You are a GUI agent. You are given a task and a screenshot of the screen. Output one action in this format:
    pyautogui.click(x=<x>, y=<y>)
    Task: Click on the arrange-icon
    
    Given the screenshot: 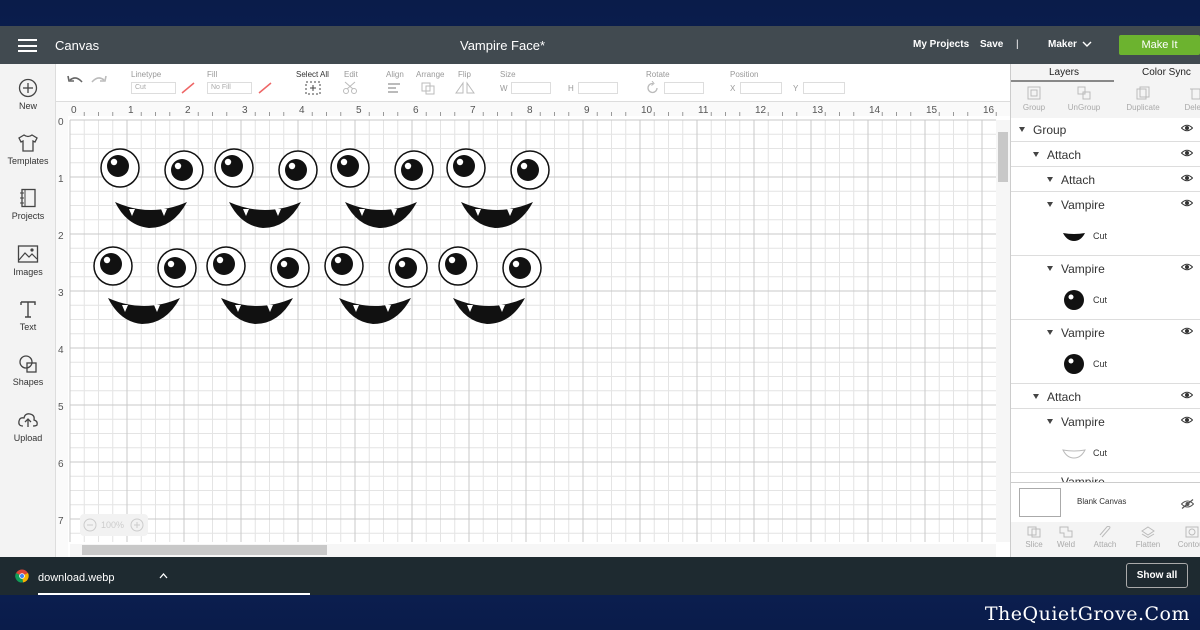 What is the action you would take?
    pyautogui.click(x=430, y=88)
    